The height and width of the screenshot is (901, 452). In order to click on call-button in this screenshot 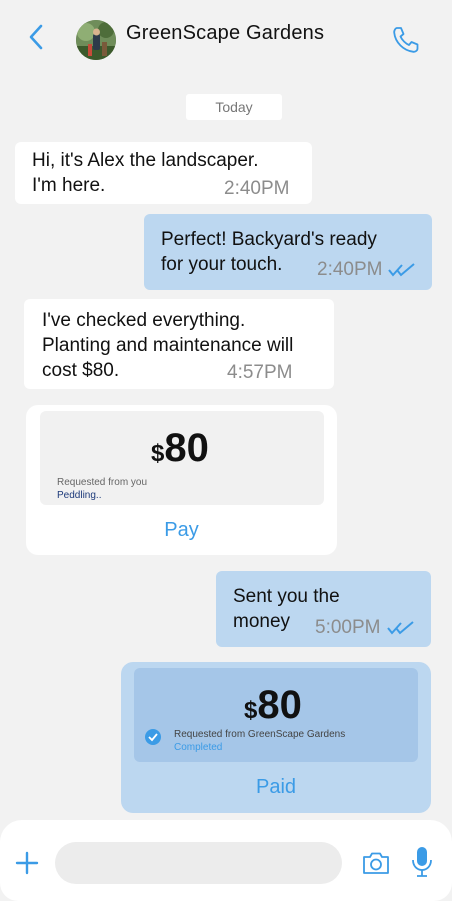, I will do `click(406, 40)`.